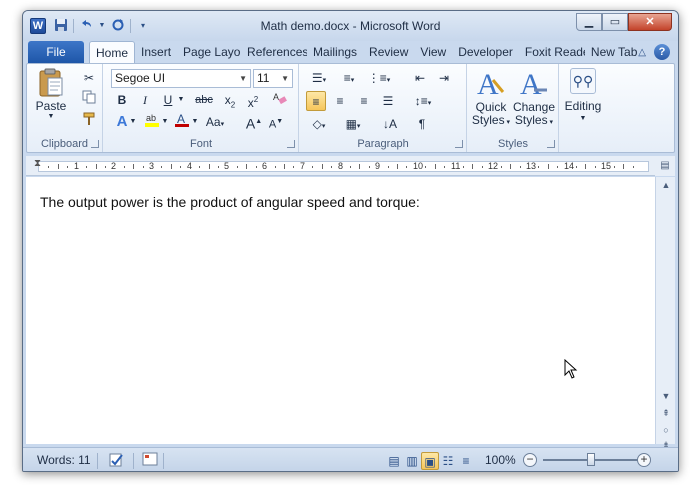 The height and width of the screenshot is (494, 693). What do you see at coordinates (444, 78) in the screenshot?
I see `increase-indent-icon: ⇥` at bounding box center [444, 78].